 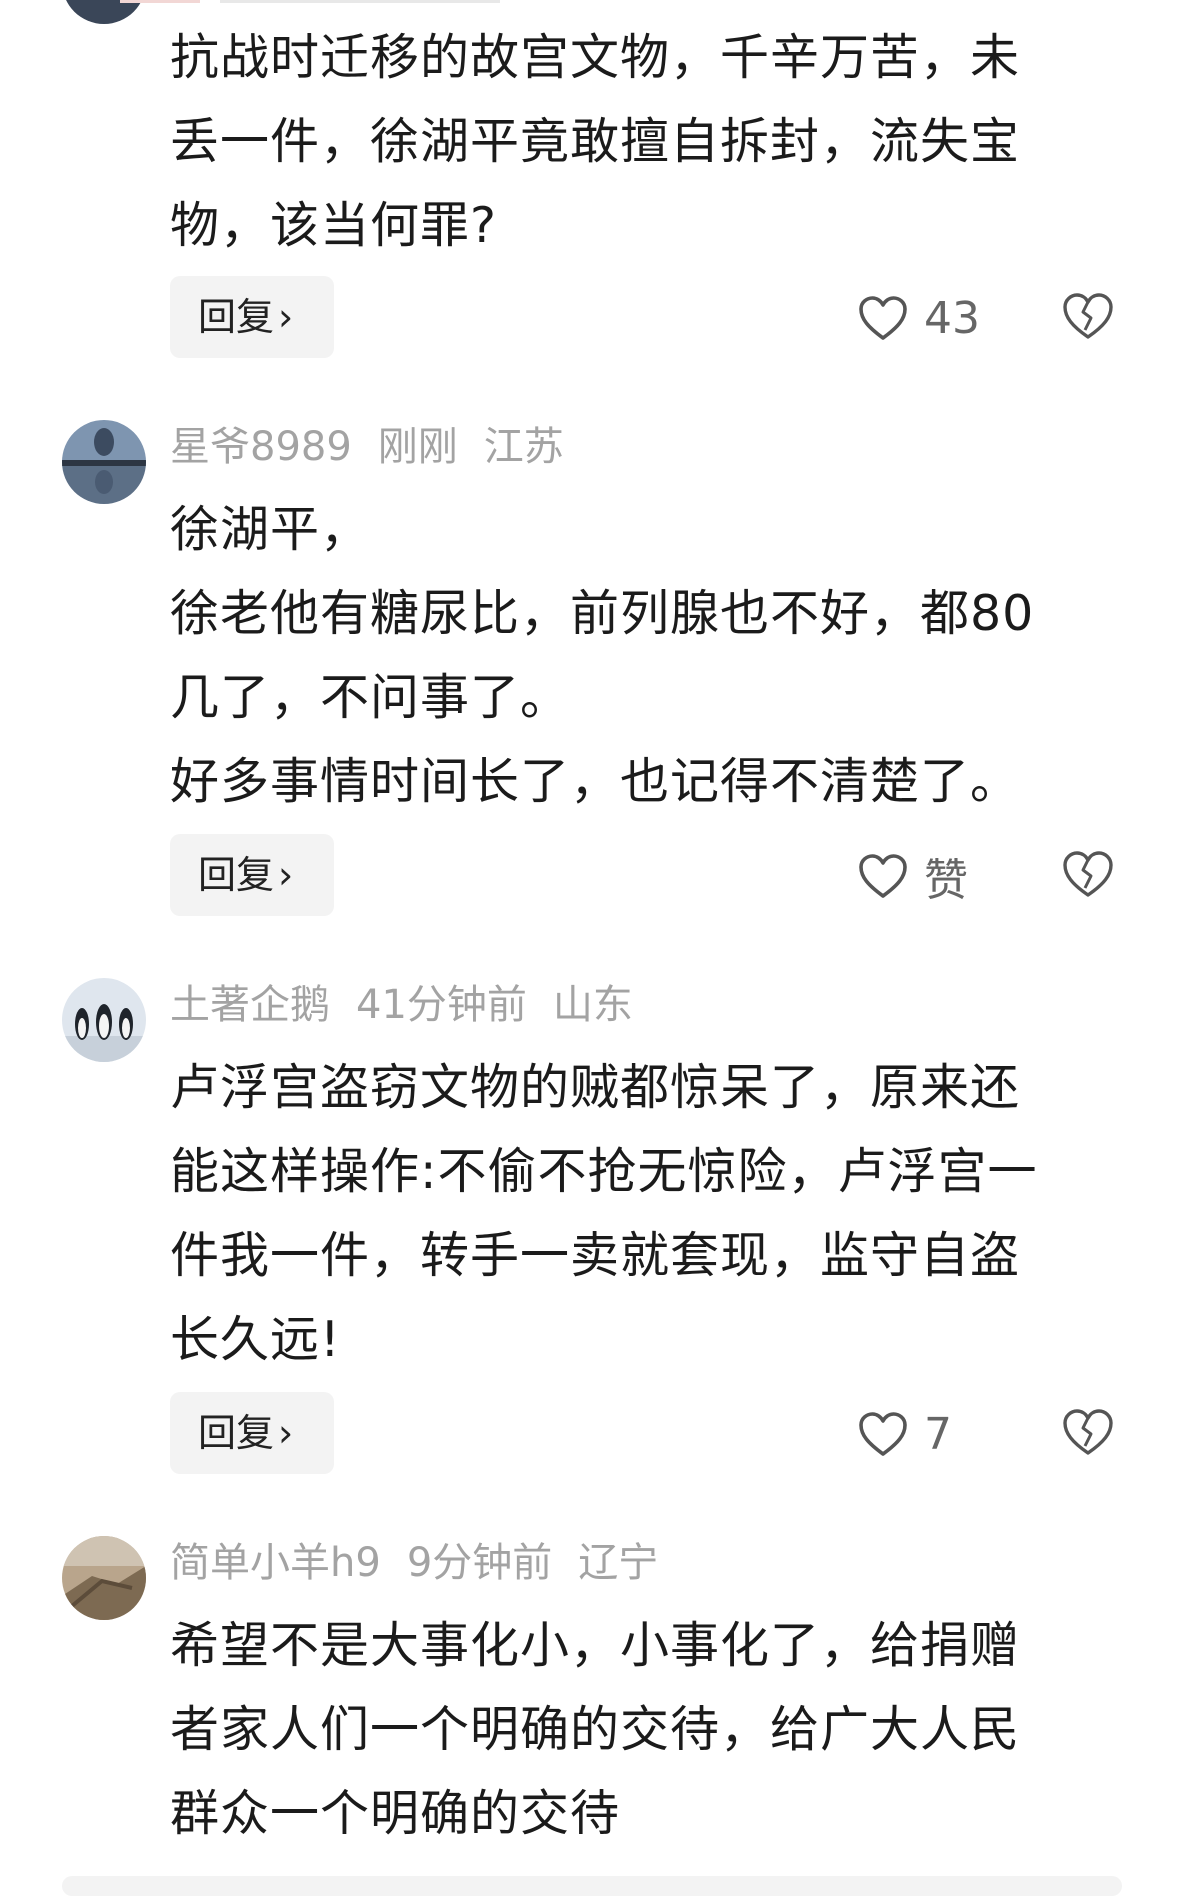 I want to click on location: 江苏, so click(x=523, y=447).